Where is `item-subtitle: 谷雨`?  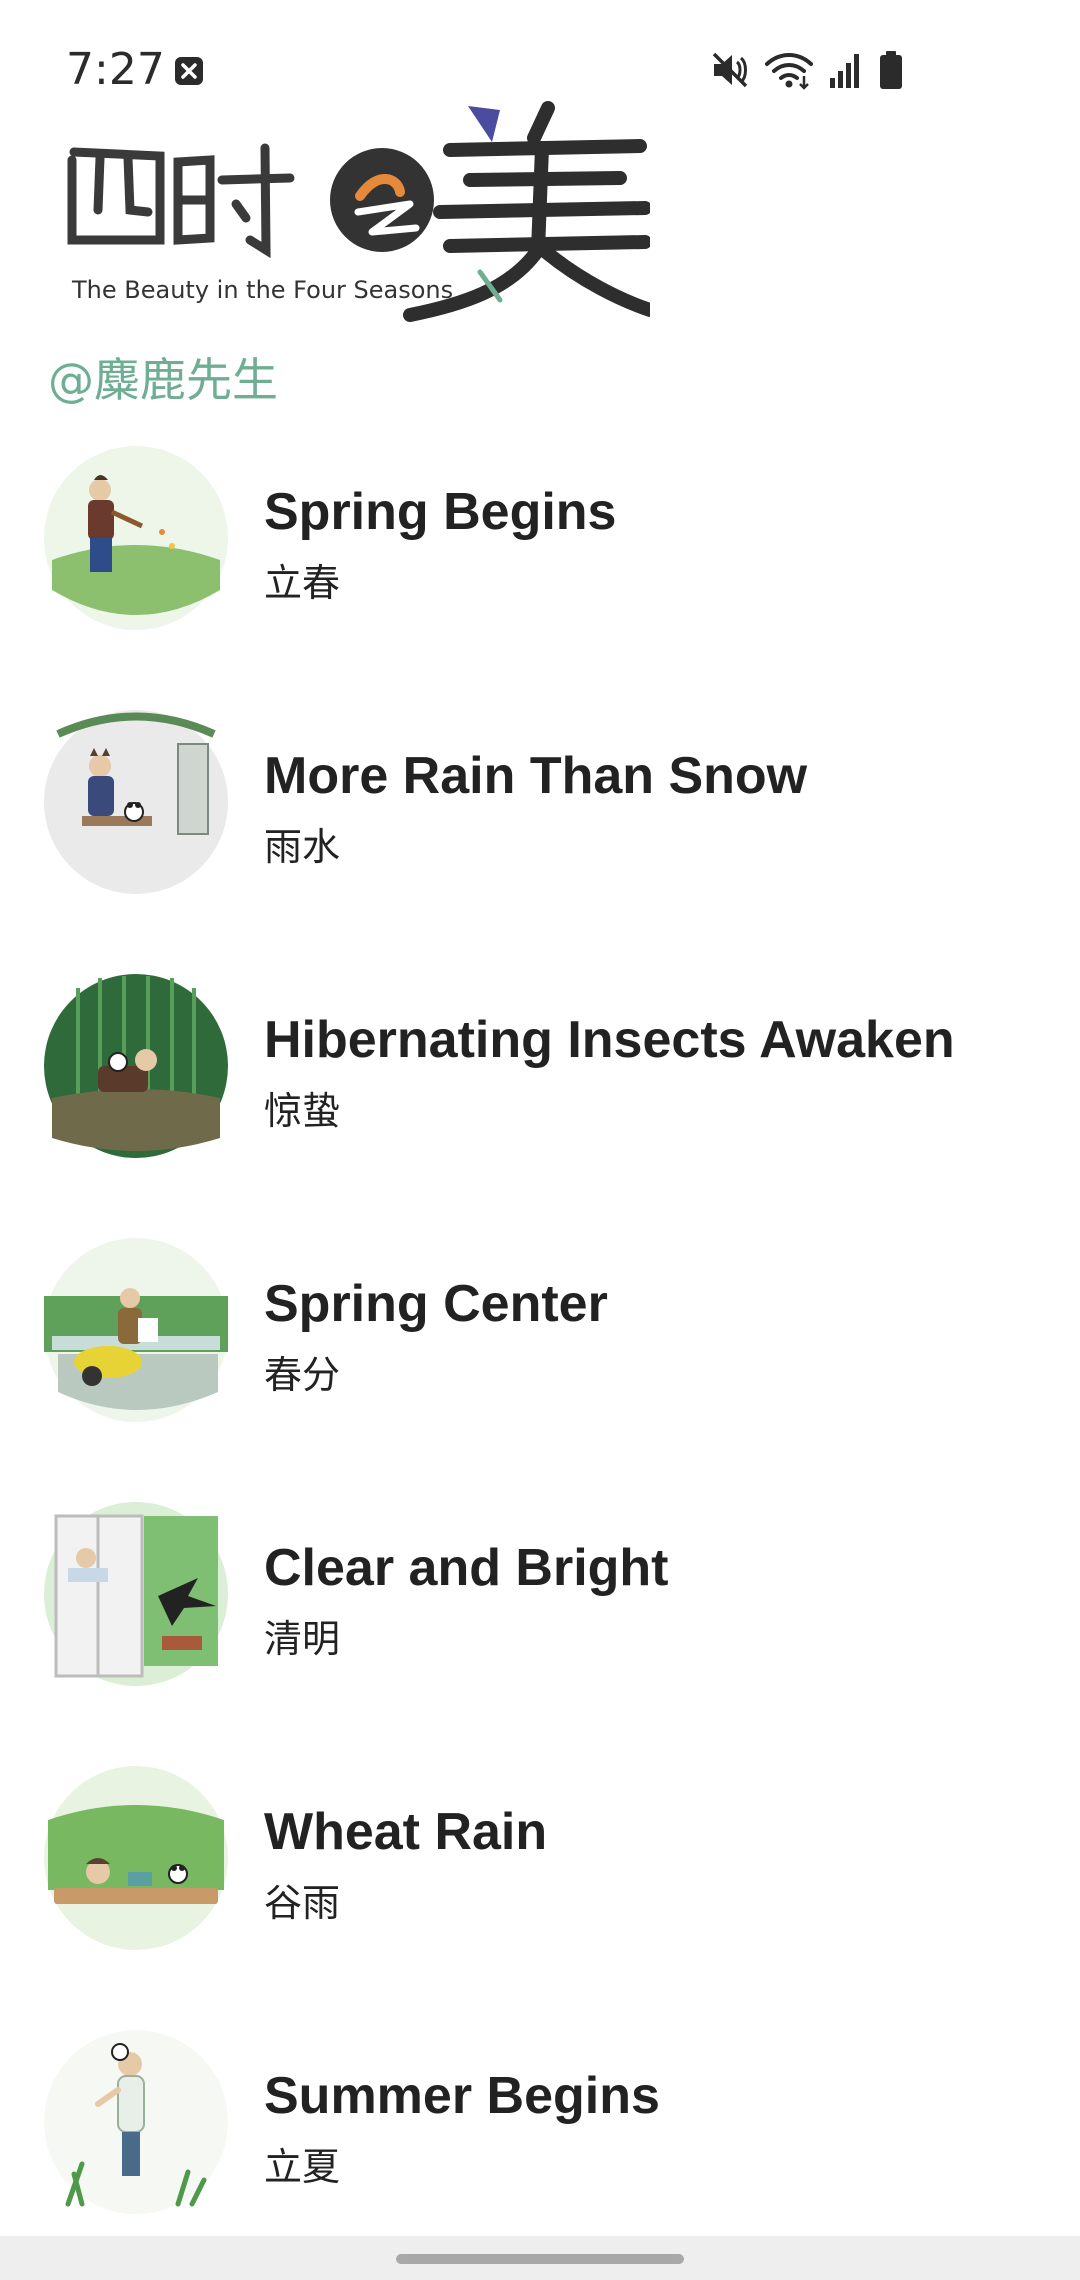
item-subtitle: 谷雨 is located at coordinates (302, 1903).